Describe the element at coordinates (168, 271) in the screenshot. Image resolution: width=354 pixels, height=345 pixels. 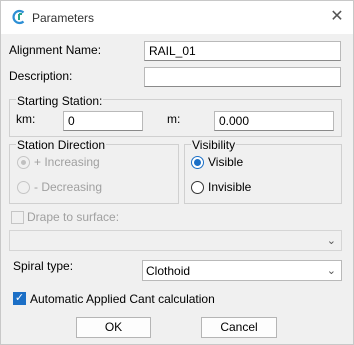
I see `spiral-type-value: Clothoid` at that location.